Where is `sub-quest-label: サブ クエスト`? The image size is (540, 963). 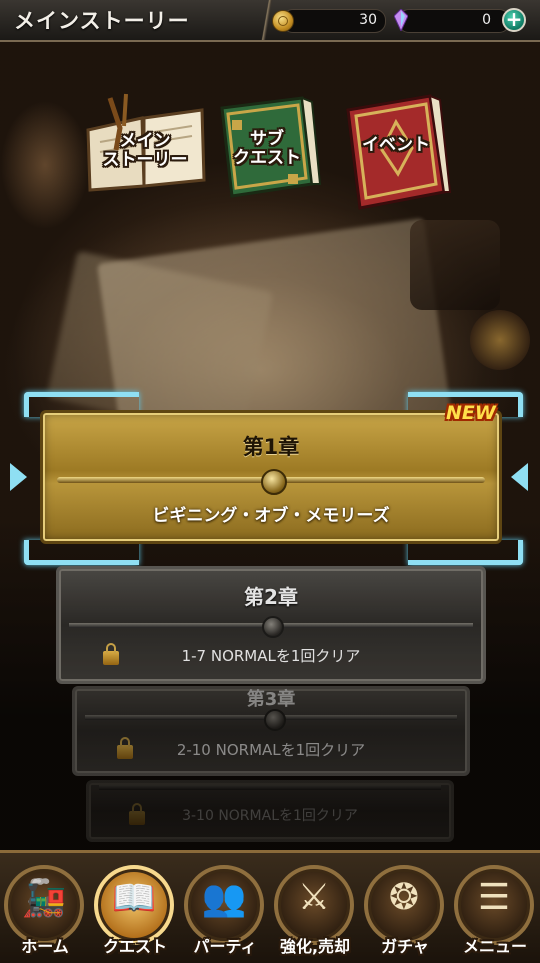
sub-quest-label: サブ クエスト is located at coordinates (267, 148).